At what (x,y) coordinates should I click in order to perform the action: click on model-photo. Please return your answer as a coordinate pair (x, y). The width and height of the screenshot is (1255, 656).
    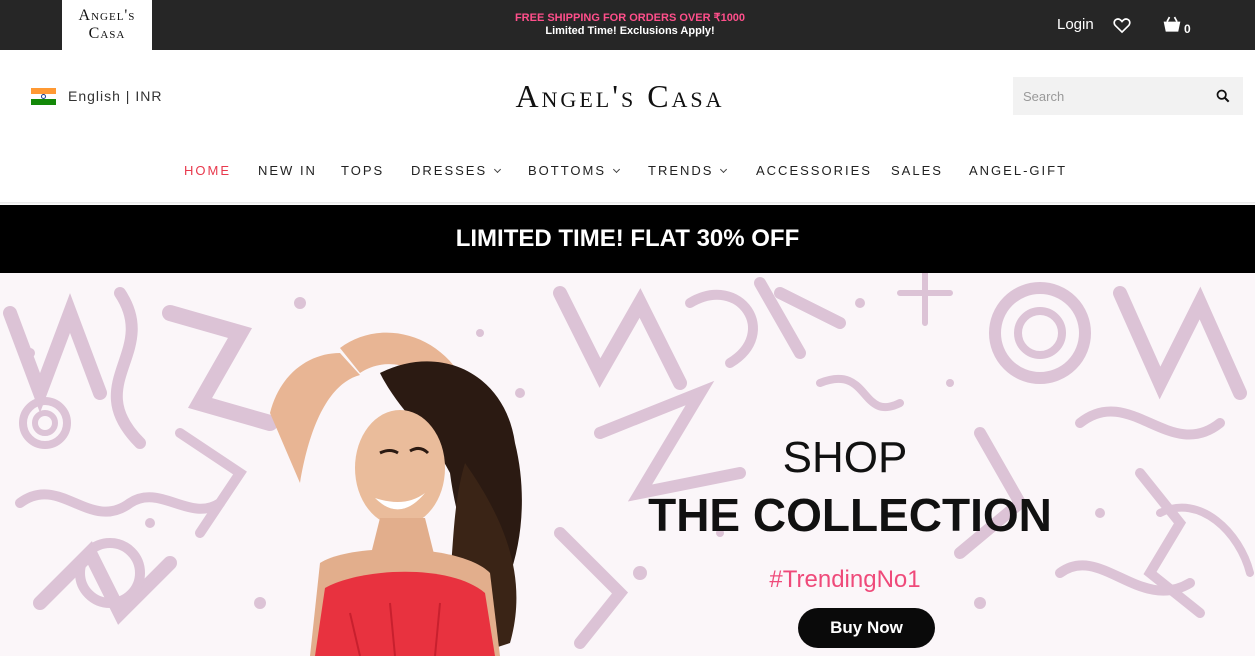
    Looking at the image, I should click on (396, 494).